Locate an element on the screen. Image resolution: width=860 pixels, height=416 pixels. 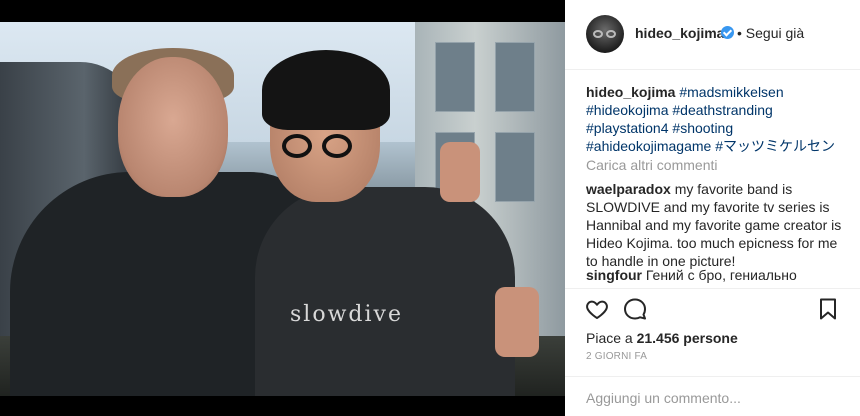
hashtag: #deathstranding is located at coordinates (722, 110).